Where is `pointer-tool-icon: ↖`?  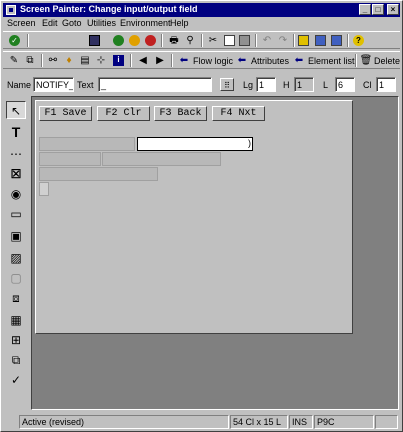
pointer-tool-icon: ↖ is located at coordinates (16, 110).